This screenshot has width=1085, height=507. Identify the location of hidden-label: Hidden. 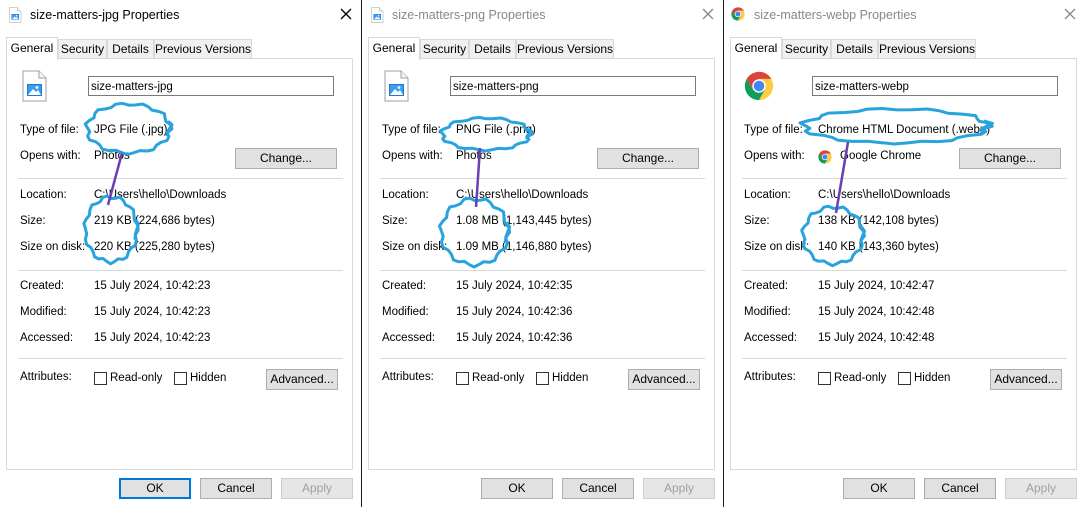
(570, 378).